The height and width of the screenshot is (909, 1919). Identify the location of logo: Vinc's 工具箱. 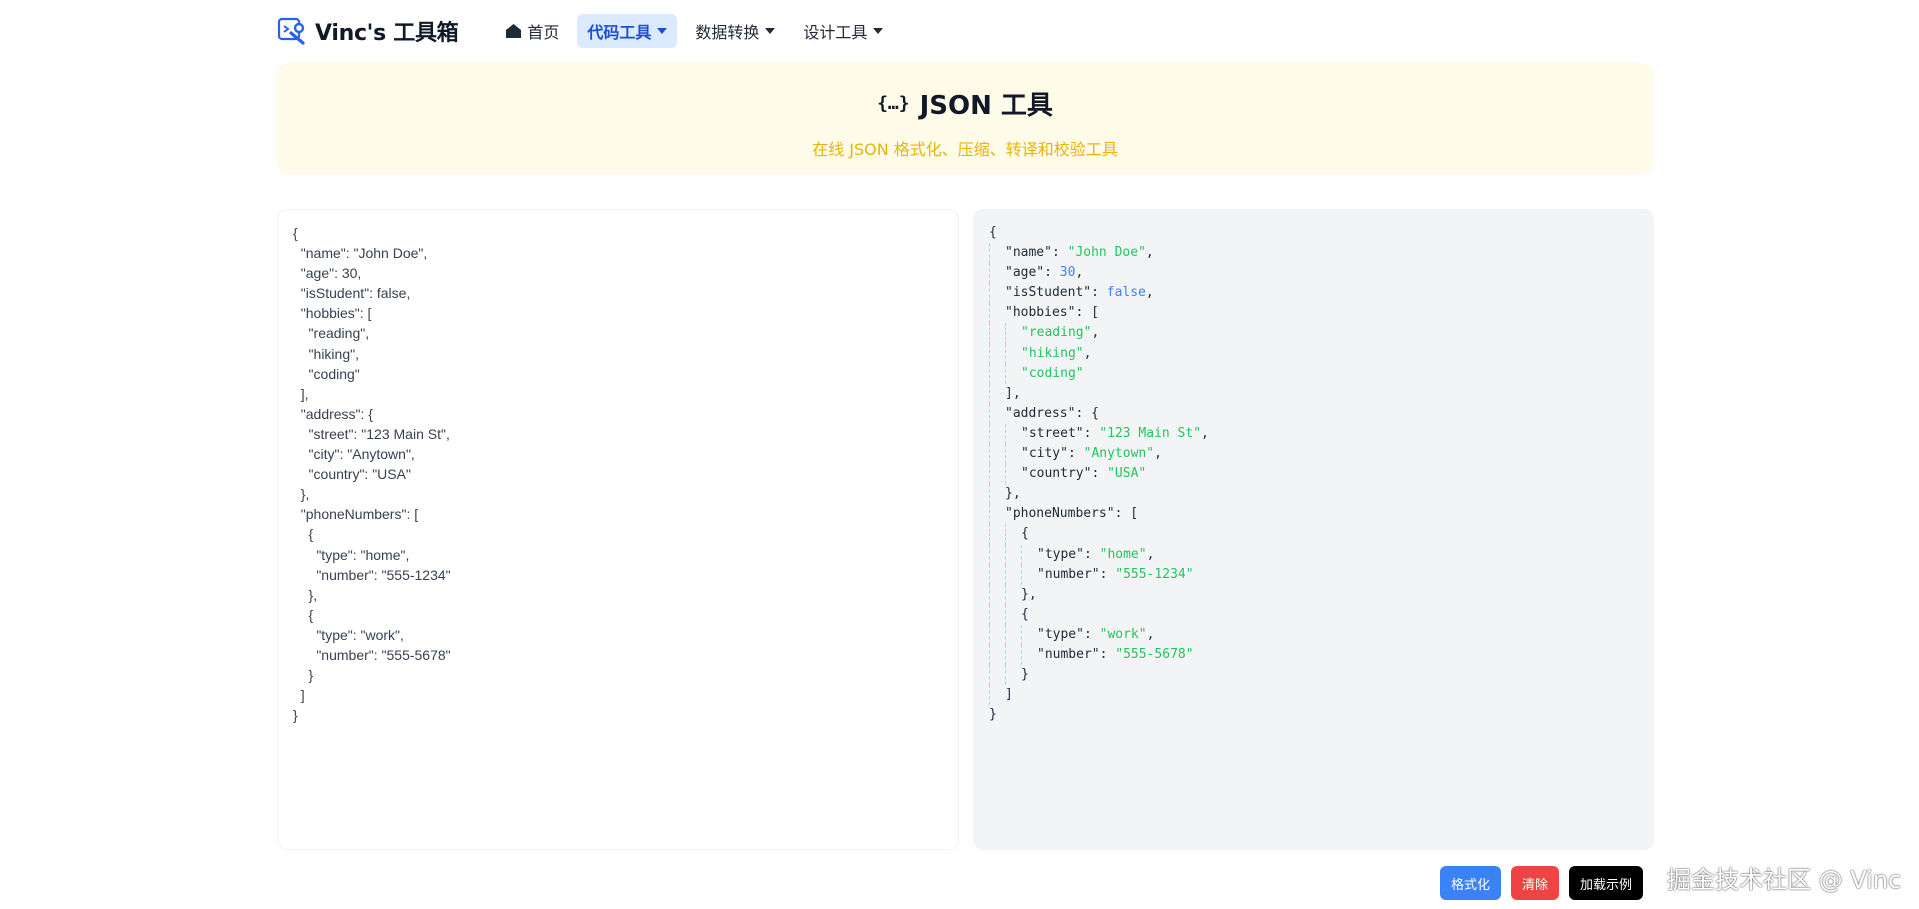
(368, 31).